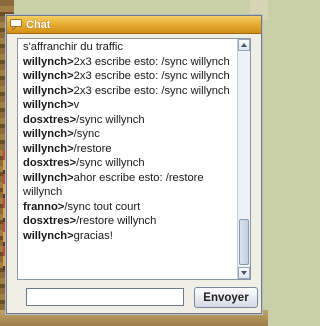 This screenshot has height=326, width=320. I want to click on scroll-up-button, so click(244, 45).